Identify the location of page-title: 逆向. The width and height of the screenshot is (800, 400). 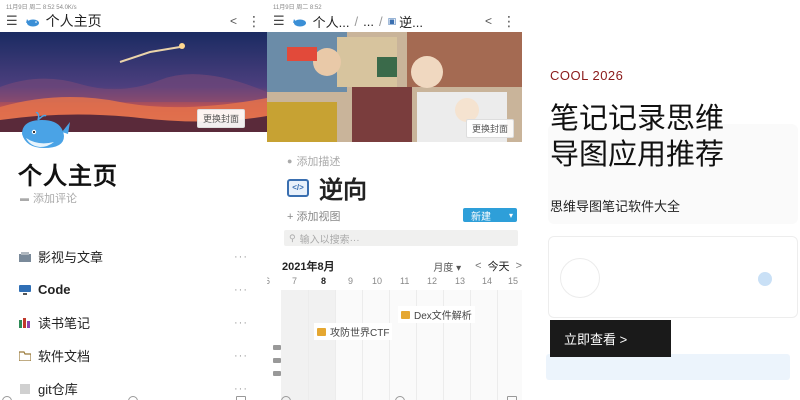
(343, 190).